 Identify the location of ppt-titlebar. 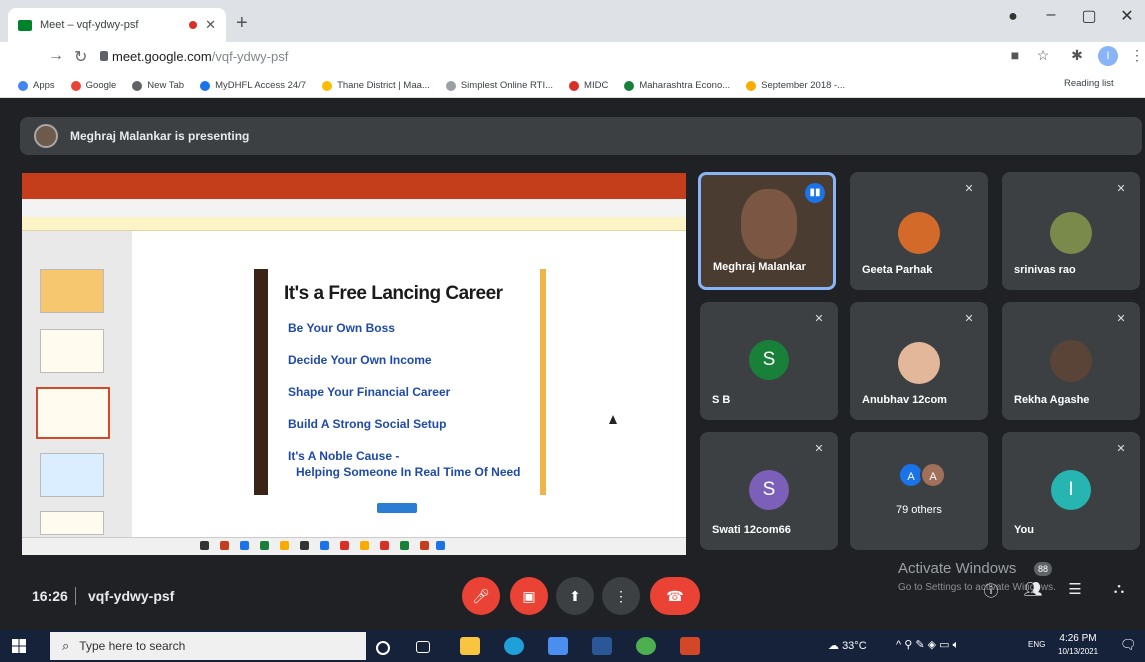
(354, 179).